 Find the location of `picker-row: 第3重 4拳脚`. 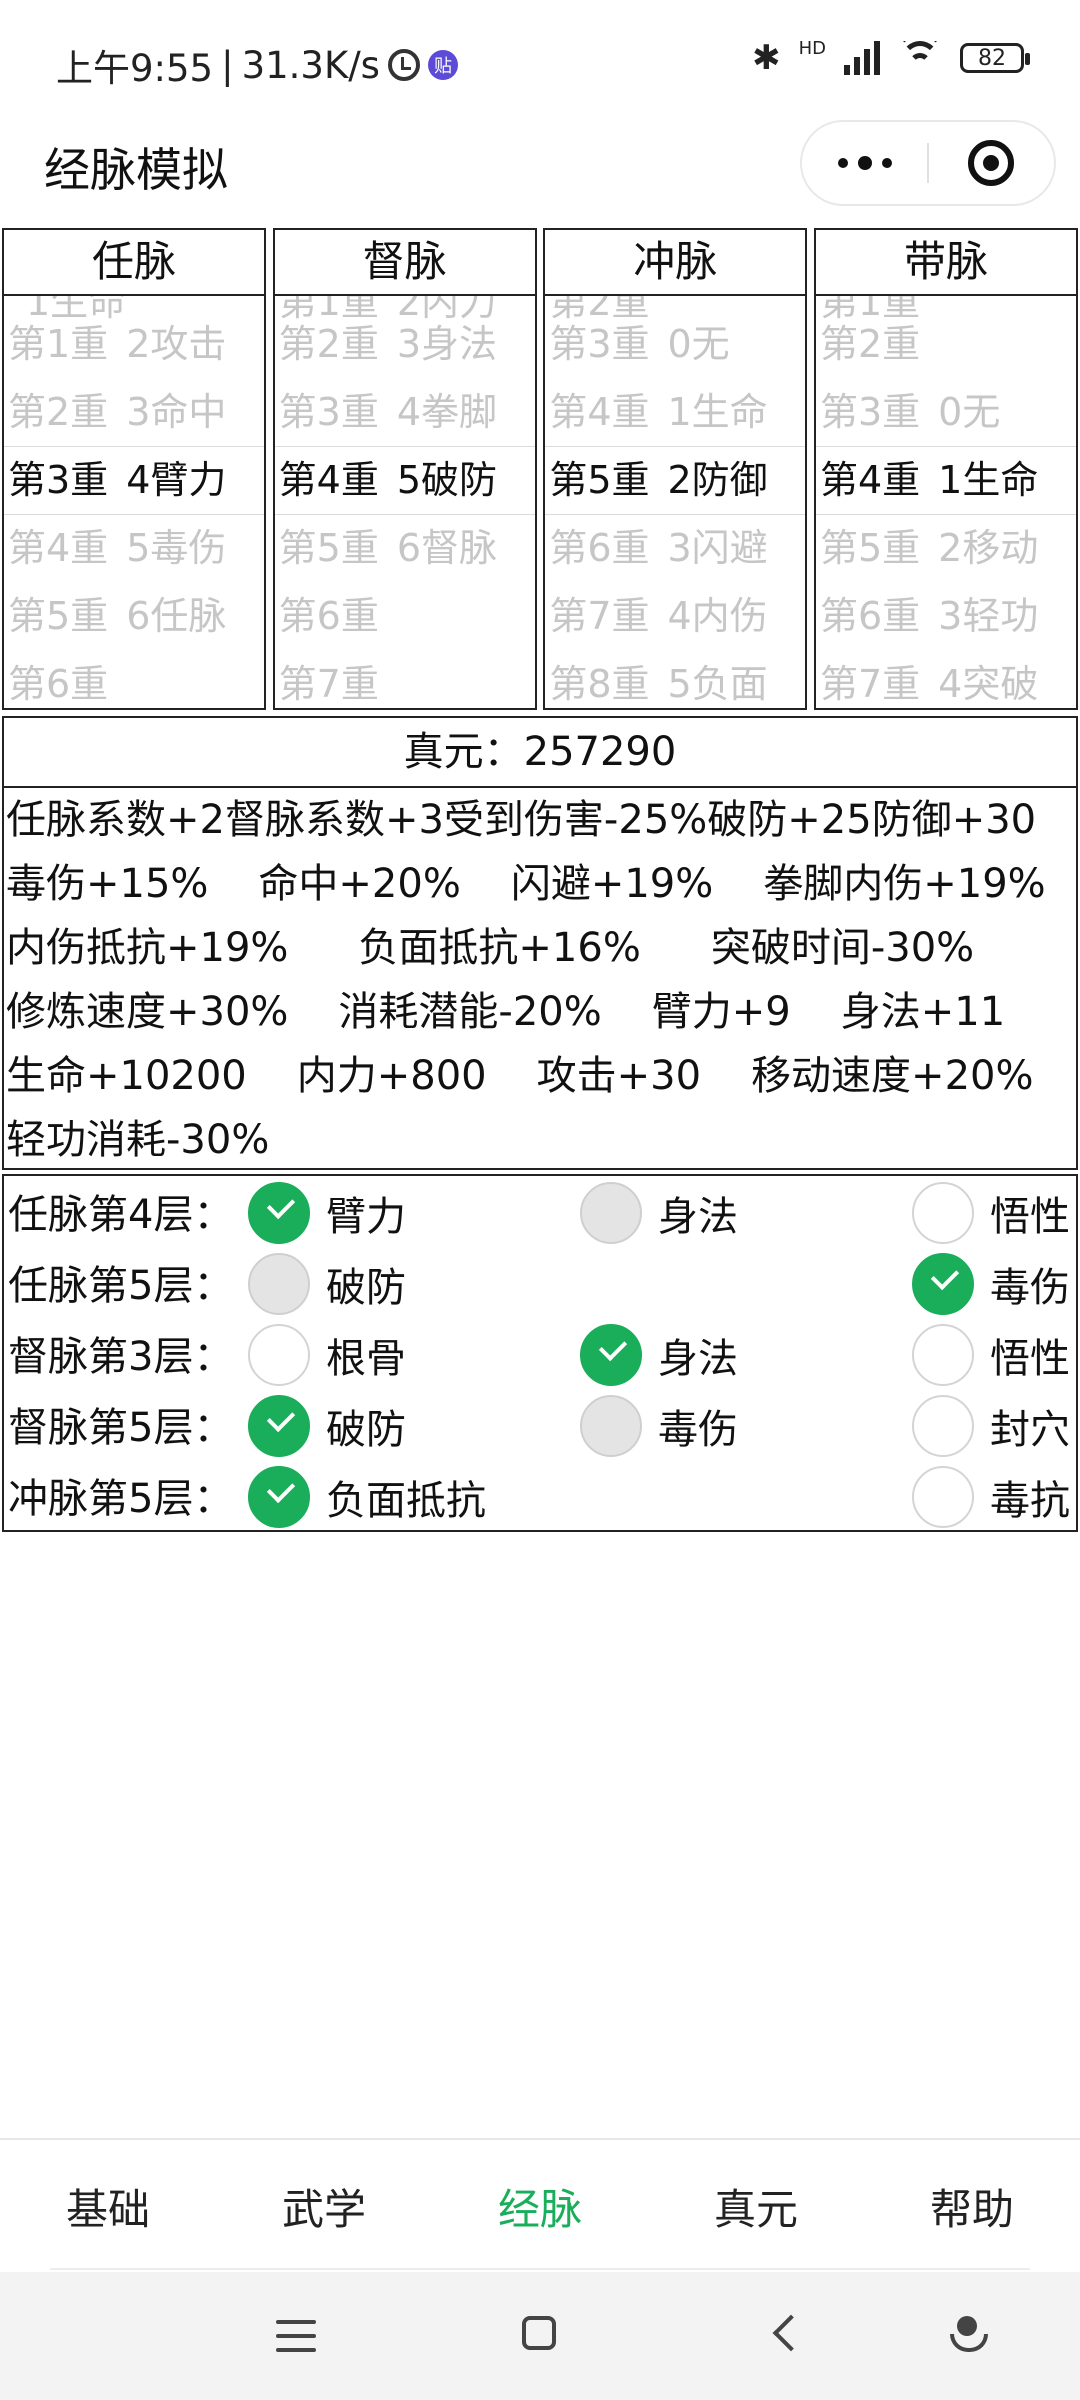

picker-row: 第3重 4拳脚 is located at coordinates (388, 412).